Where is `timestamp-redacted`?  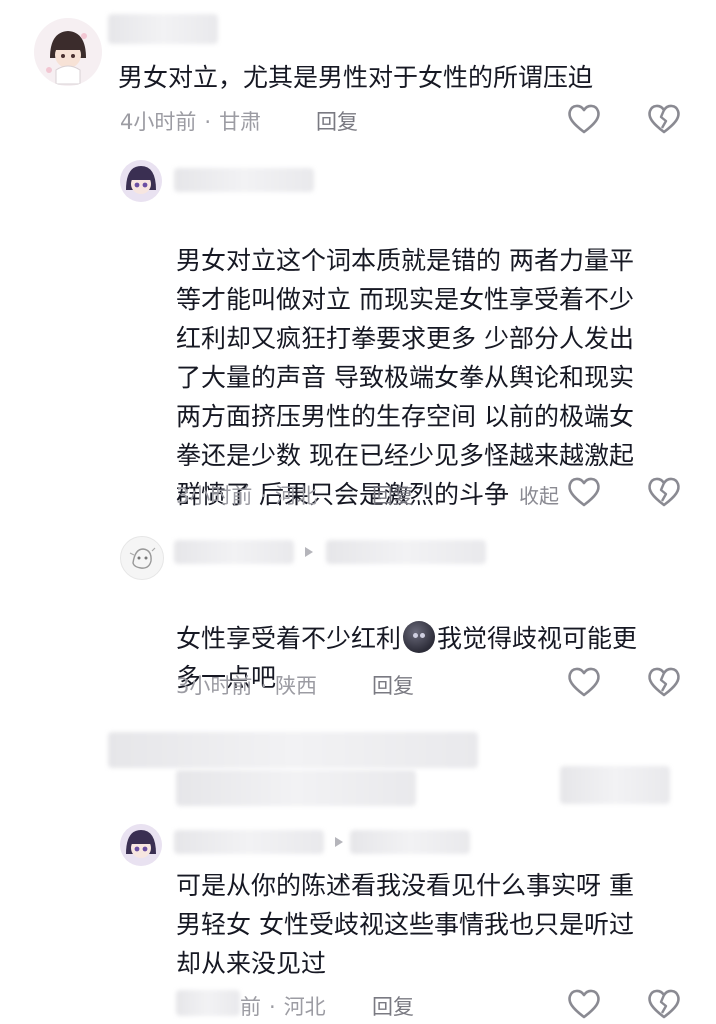
timestamp-redacted is located at coordinates (208, 1003).